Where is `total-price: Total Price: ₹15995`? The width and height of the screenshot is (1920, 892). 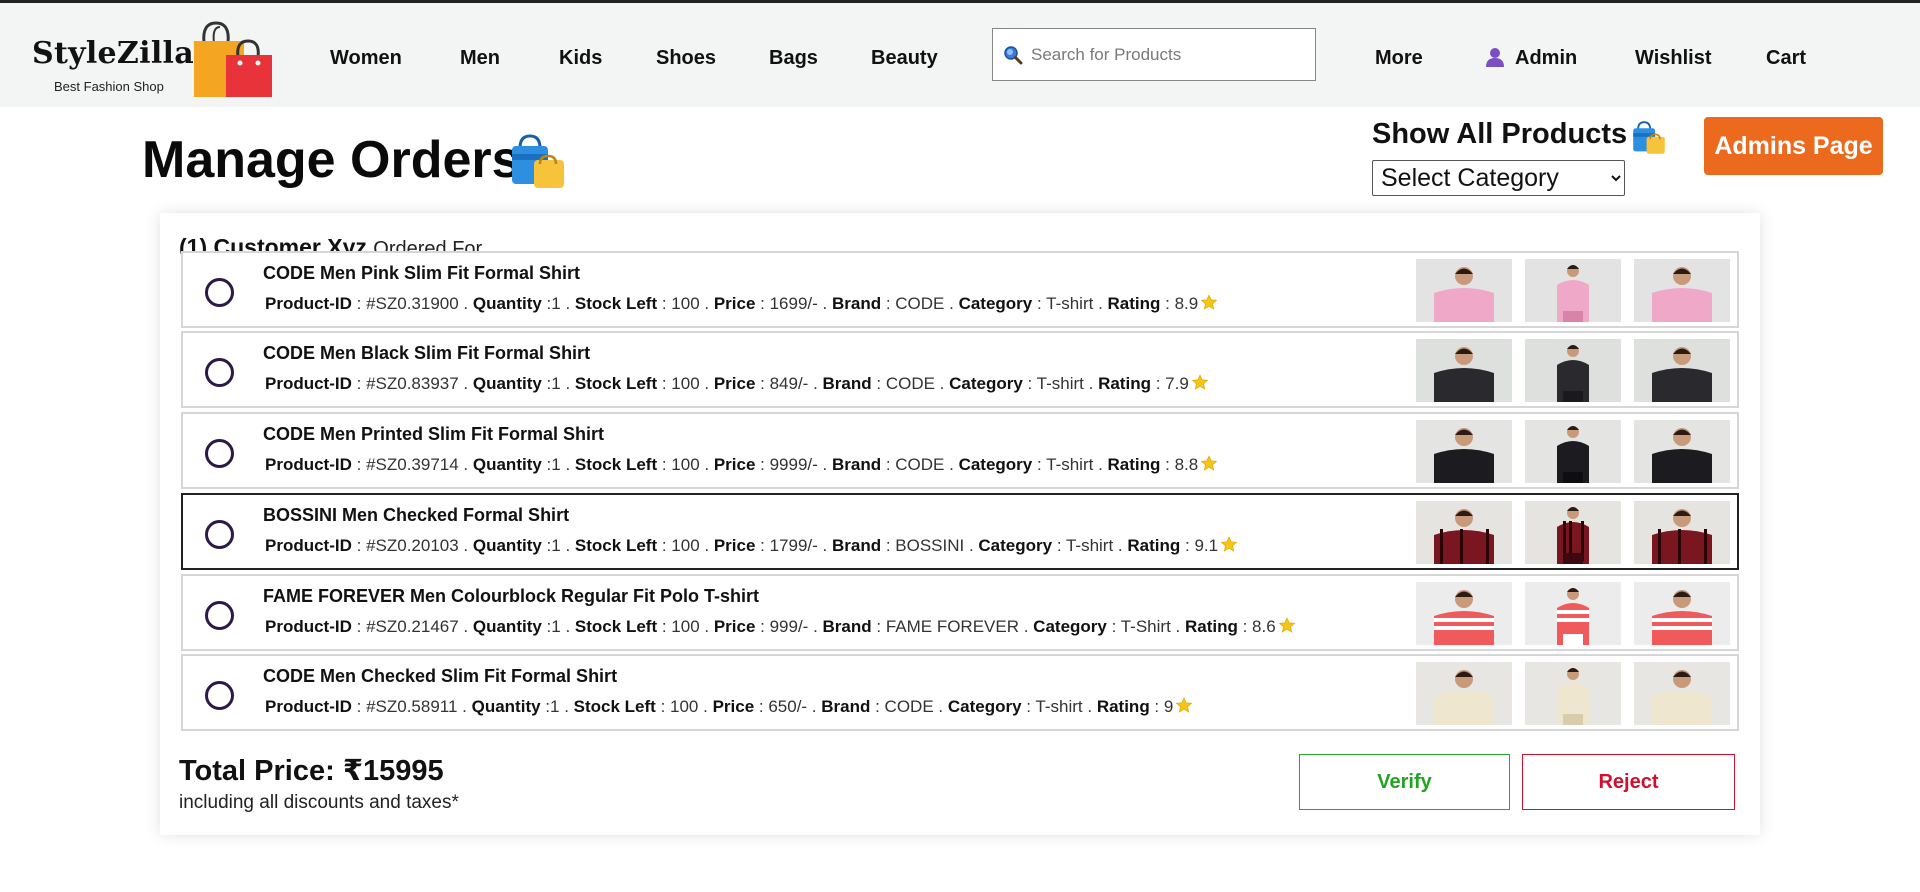
total-price: Total Price: ₹15995 is located at coordinates (311, 770).